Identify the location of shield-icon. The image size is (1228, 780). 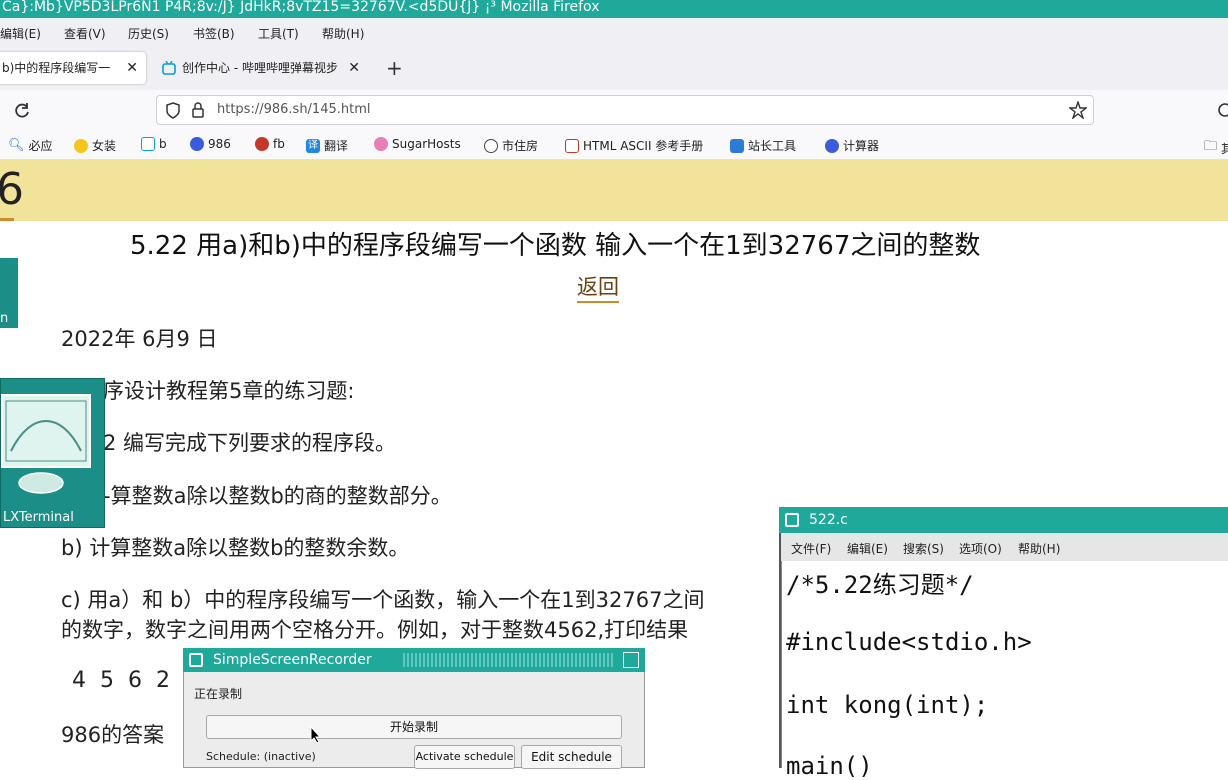
(173, 111).